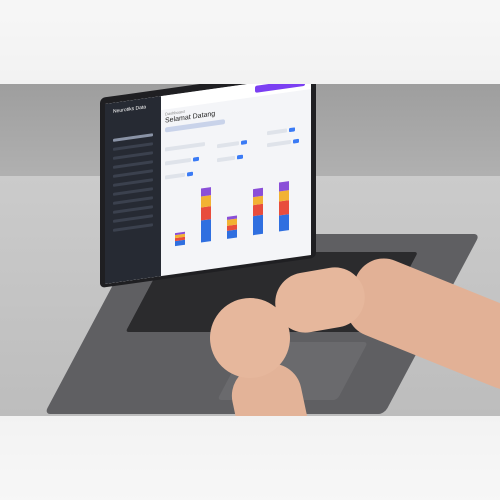 The width and height of the screenshot is (500, 500). Describe the element at coordinates (130, 109) in the screenshot. I see `sidebar-title: Neurotiks Data` at that location.